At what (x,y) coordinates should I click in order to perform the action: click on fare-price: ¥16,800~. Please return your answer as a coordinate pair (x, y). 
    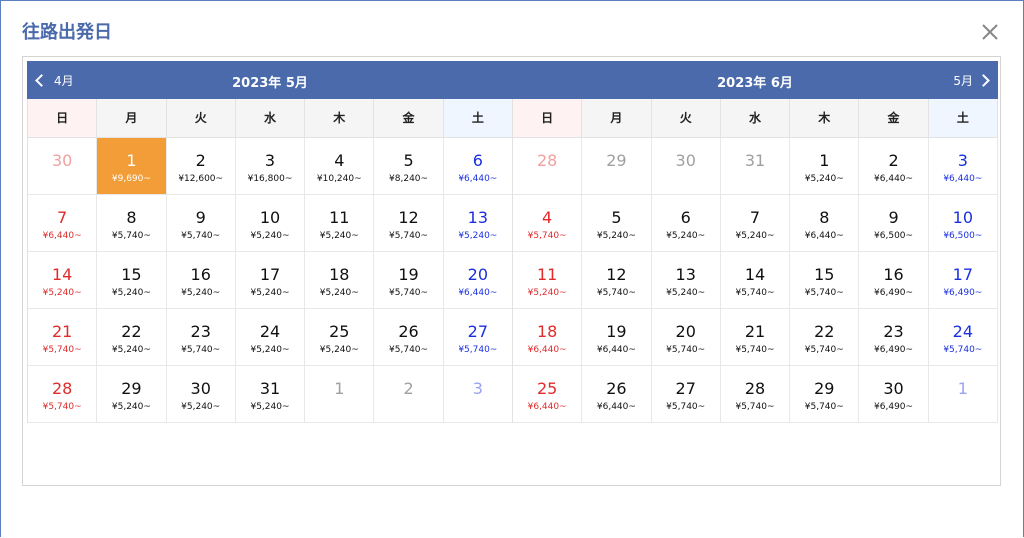
    Looking at the image, I should click on (270, 179).